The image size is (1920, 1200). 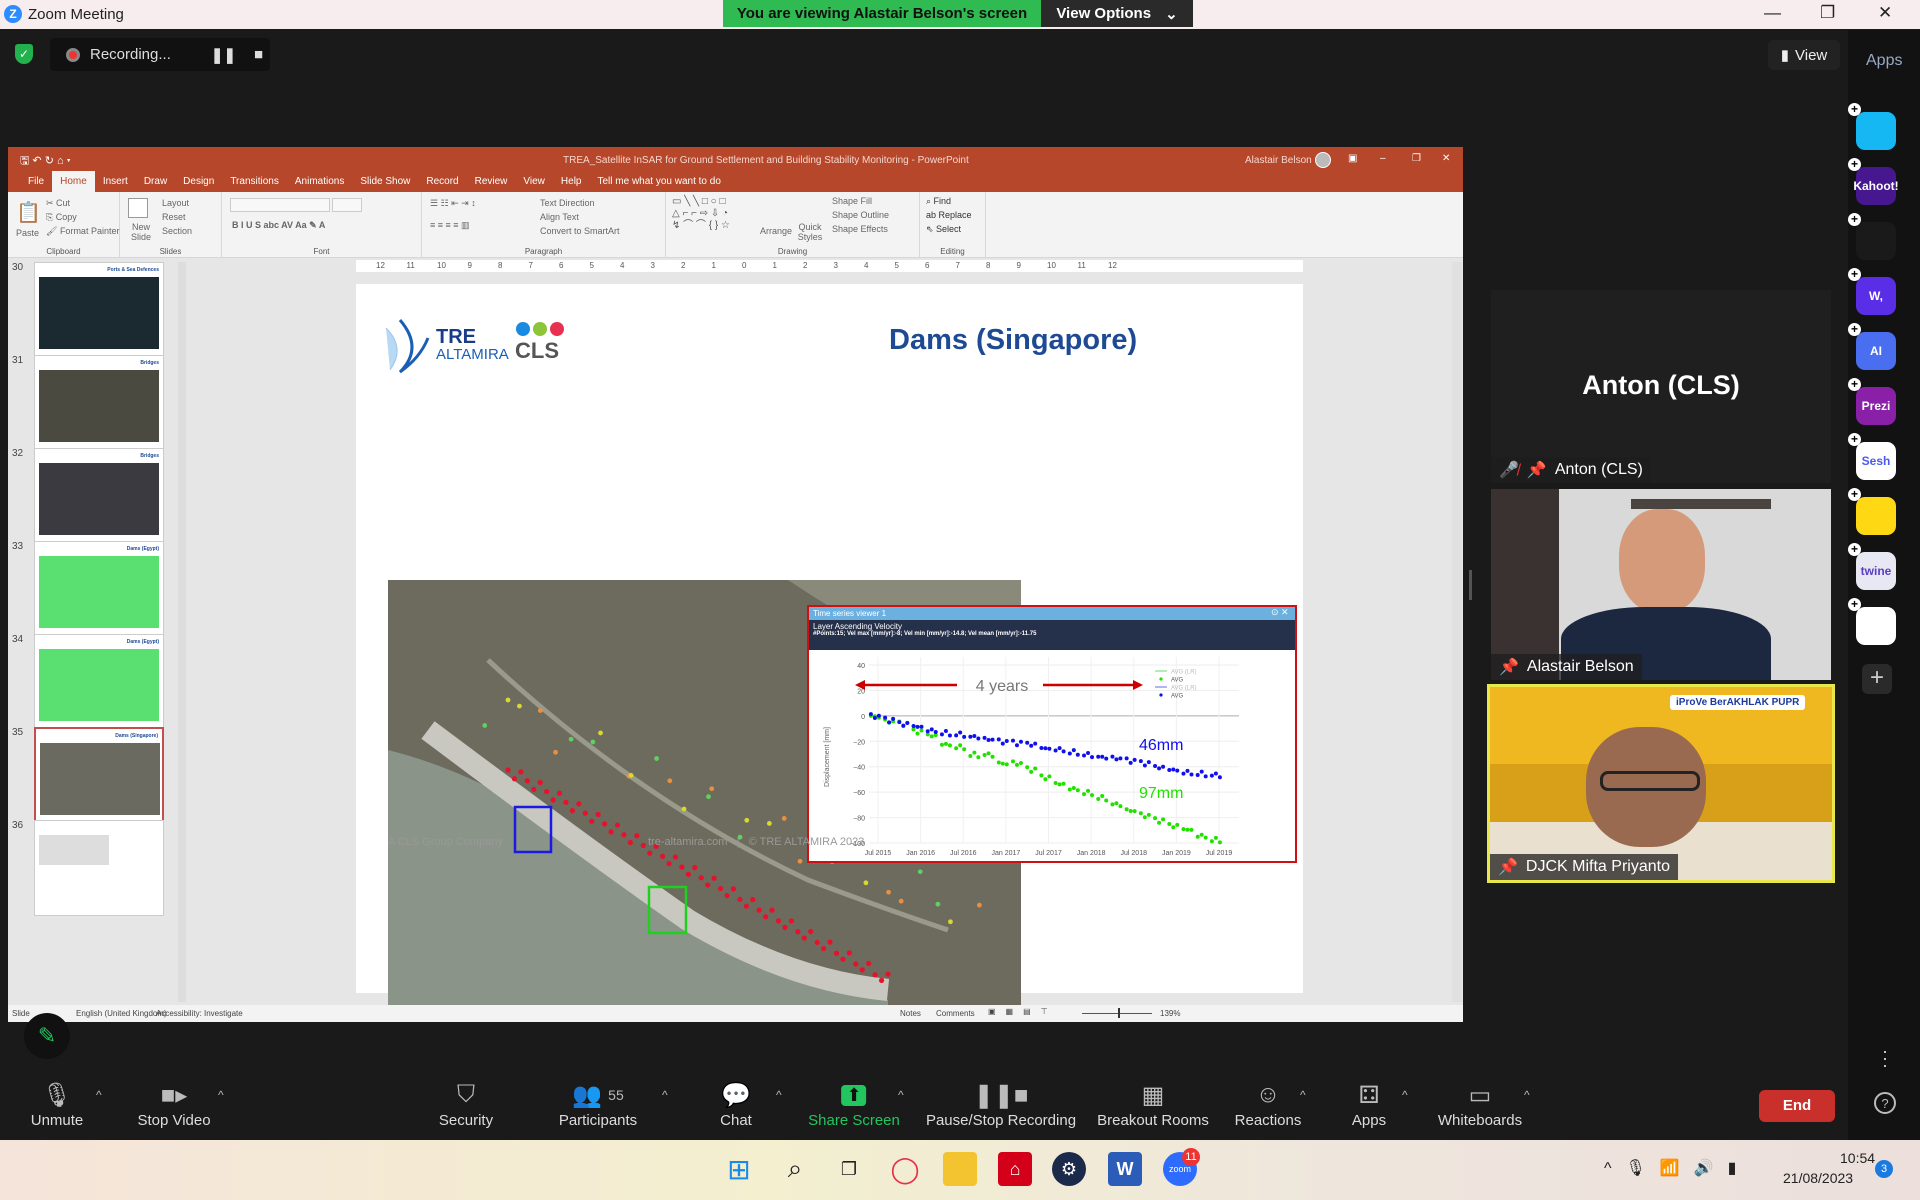 What do you see at coordinates (280, 205) in the screenshot?
I see `font-name-select` at bounding box center [280, 205].